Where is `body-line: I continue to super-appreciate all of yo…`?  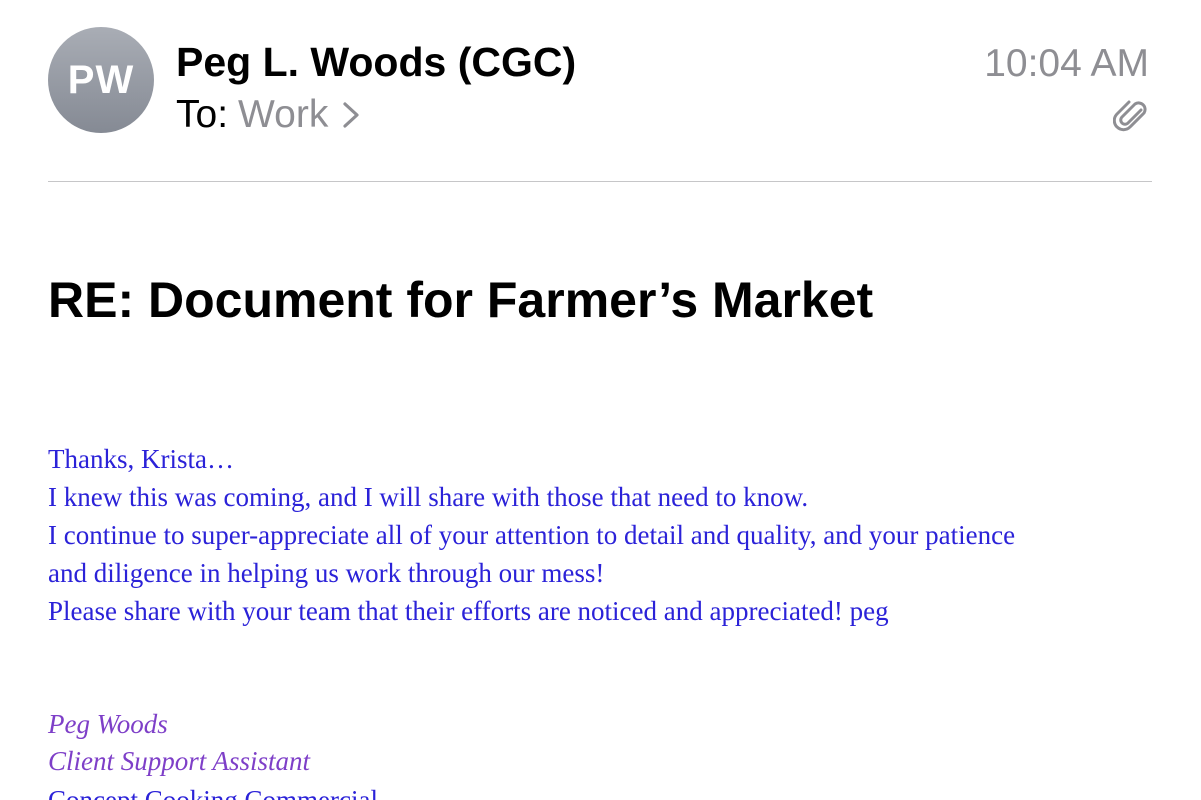 body-line: I continue to super-appreciate all of yo… is located at coordinates (532, 535).